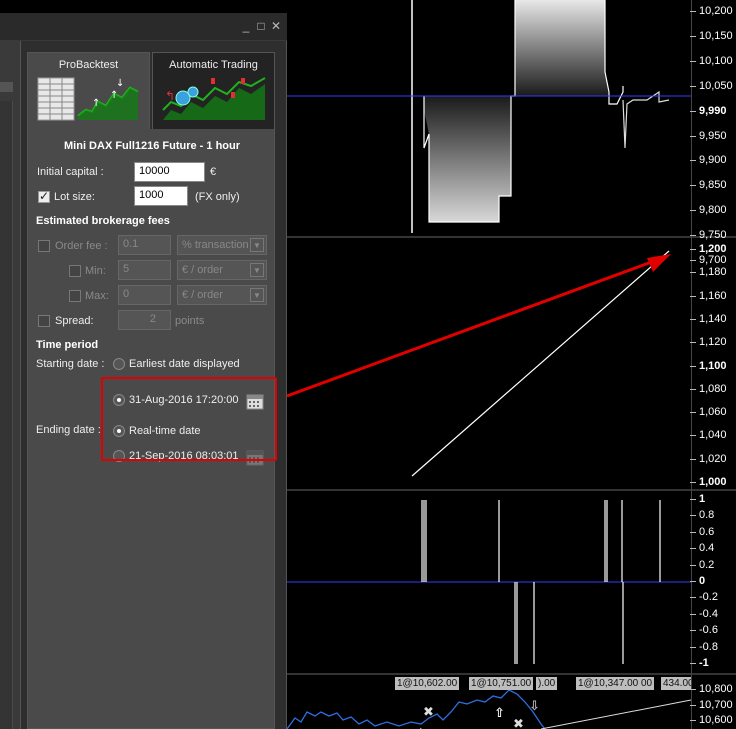  Describe the element at coordinates (713, 458) in the screenshot. I see `axis-tick-label: 1,020` at that location.